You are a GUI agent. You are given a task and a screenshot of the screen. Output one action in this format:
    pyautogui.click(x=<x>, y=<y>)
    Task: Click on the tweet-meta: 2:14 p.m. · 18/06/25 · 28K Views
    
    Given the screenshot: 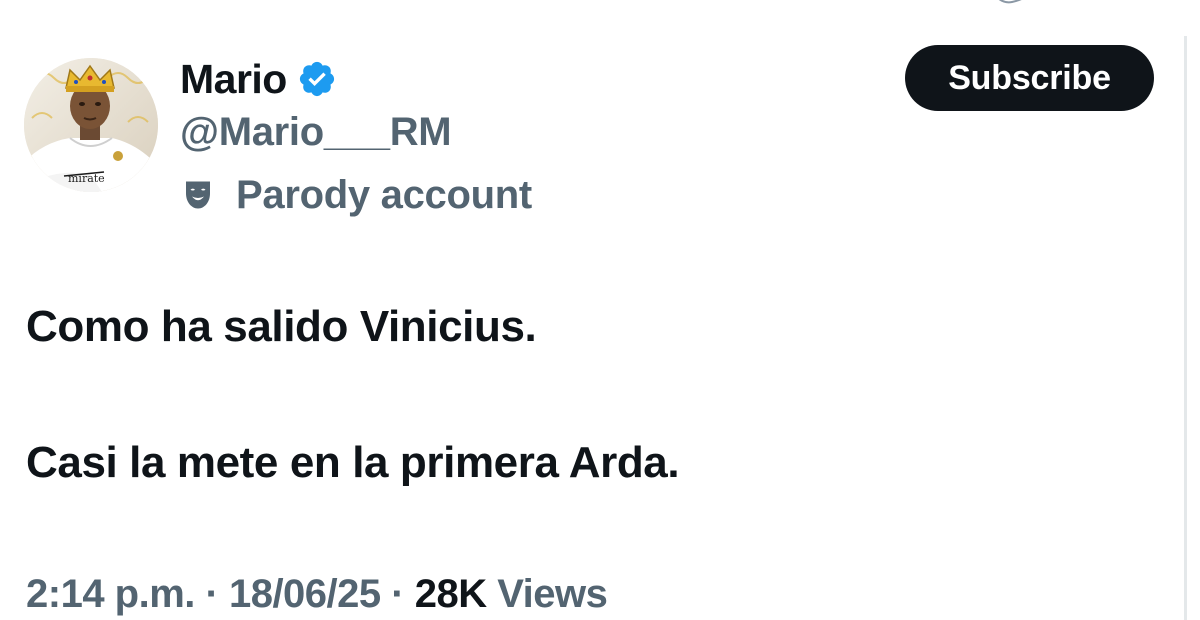 What is the action you would take?
    pyautogui.click(x=317, y=594)
    